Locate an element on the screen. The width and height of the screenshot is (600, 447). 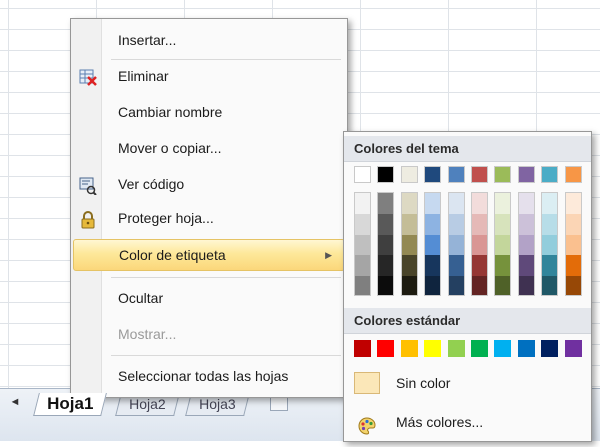
menu-item-color-de-etiqueta: Color de etiqueta ▶ is located at coordinates (209, 255).